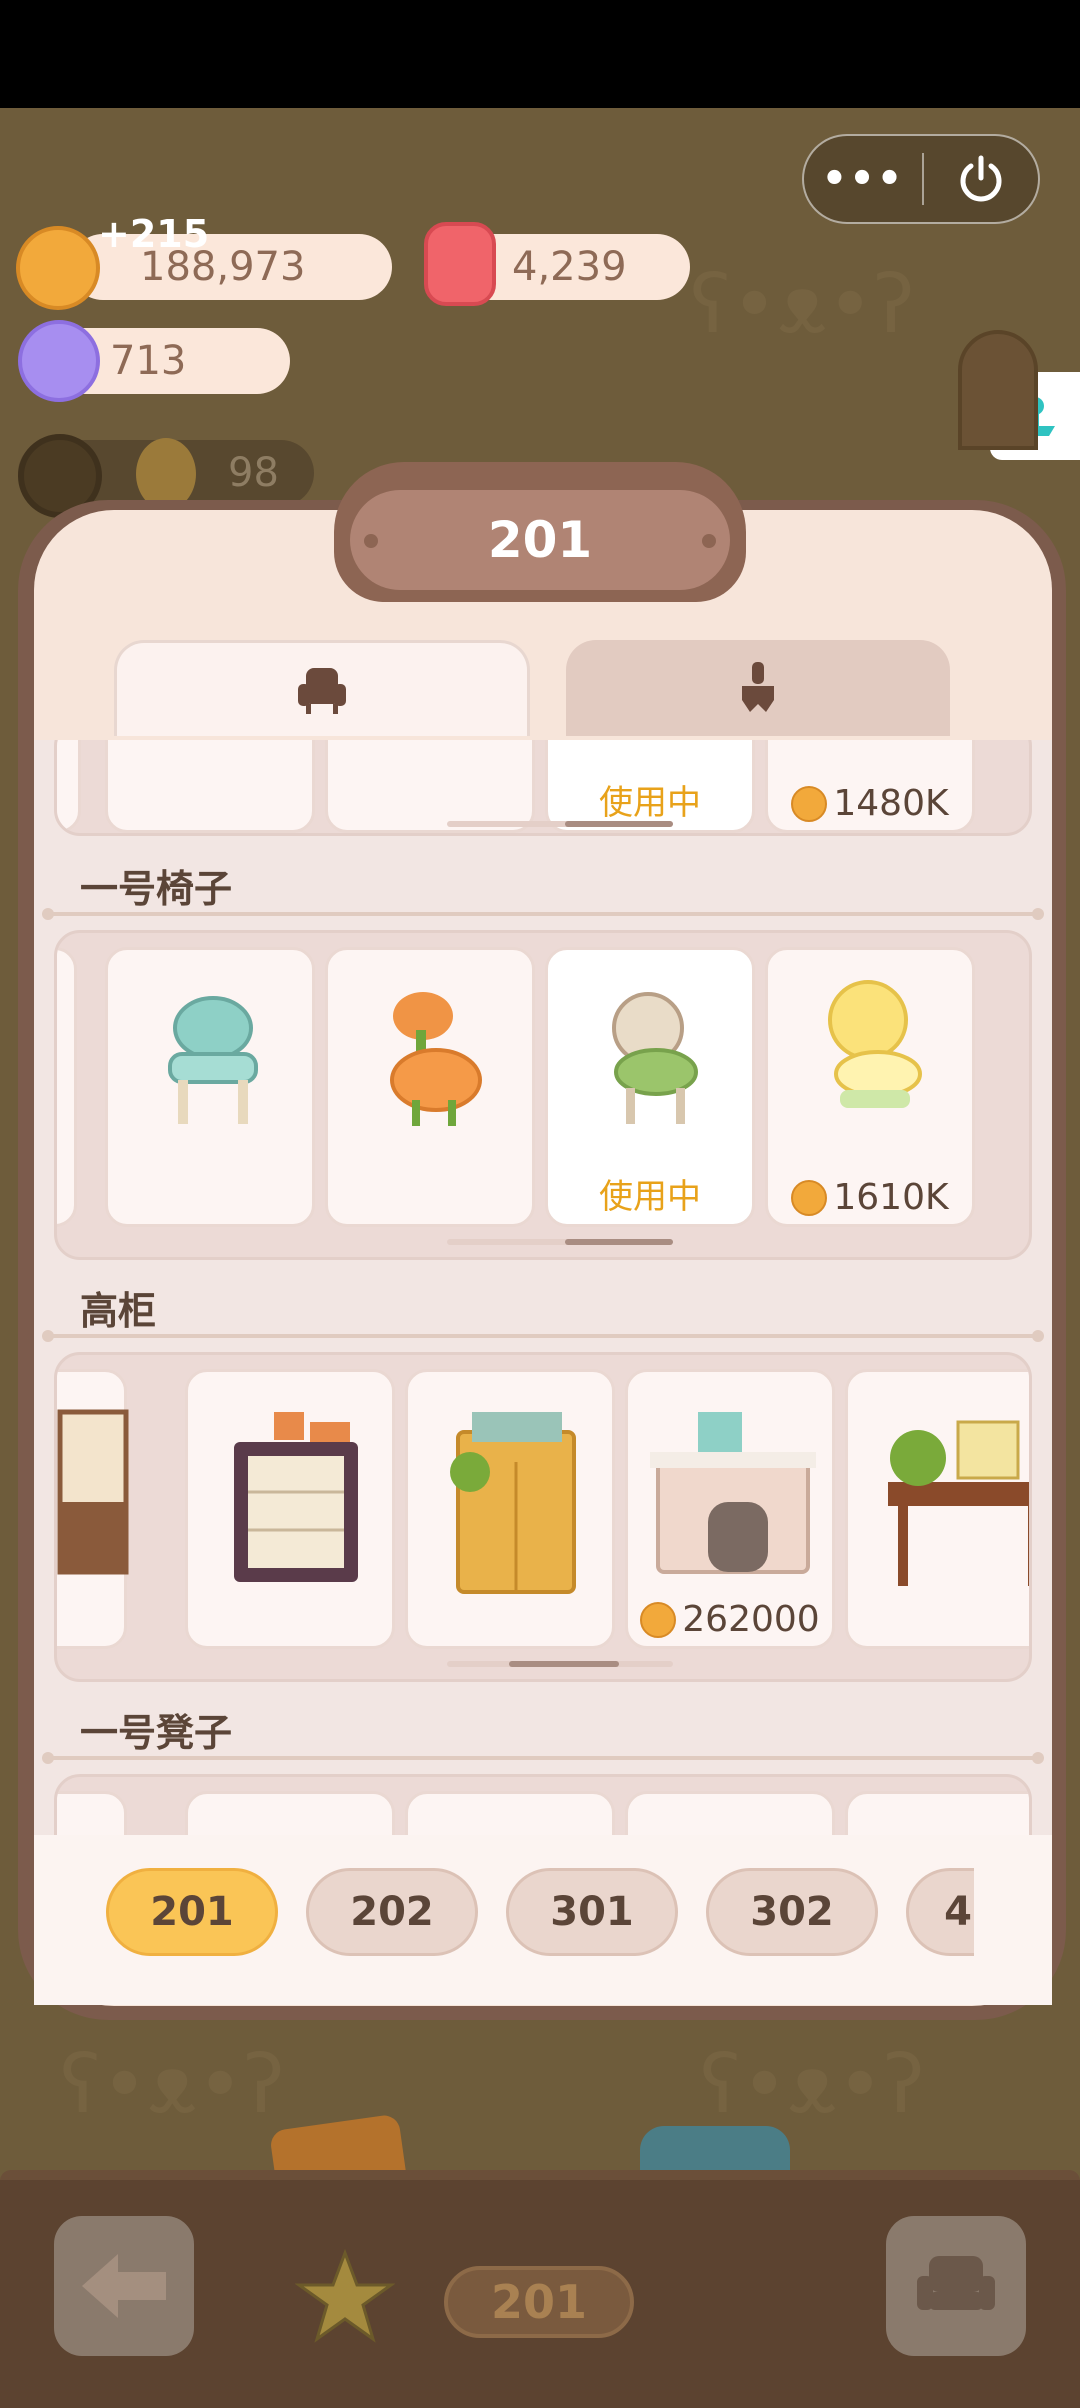 This screenshot has height=2408, width=1080. I want to click on orange-chair-icon, so click(436, 1059).